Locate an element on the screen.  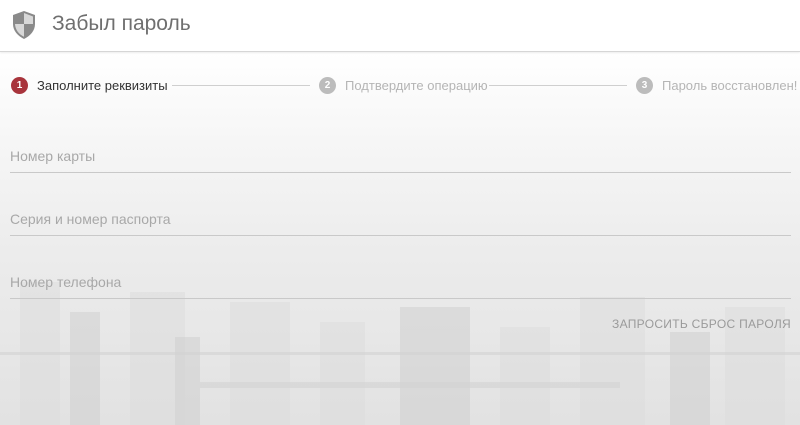
step-1-number: 1 is located at coordinates (19, 85).